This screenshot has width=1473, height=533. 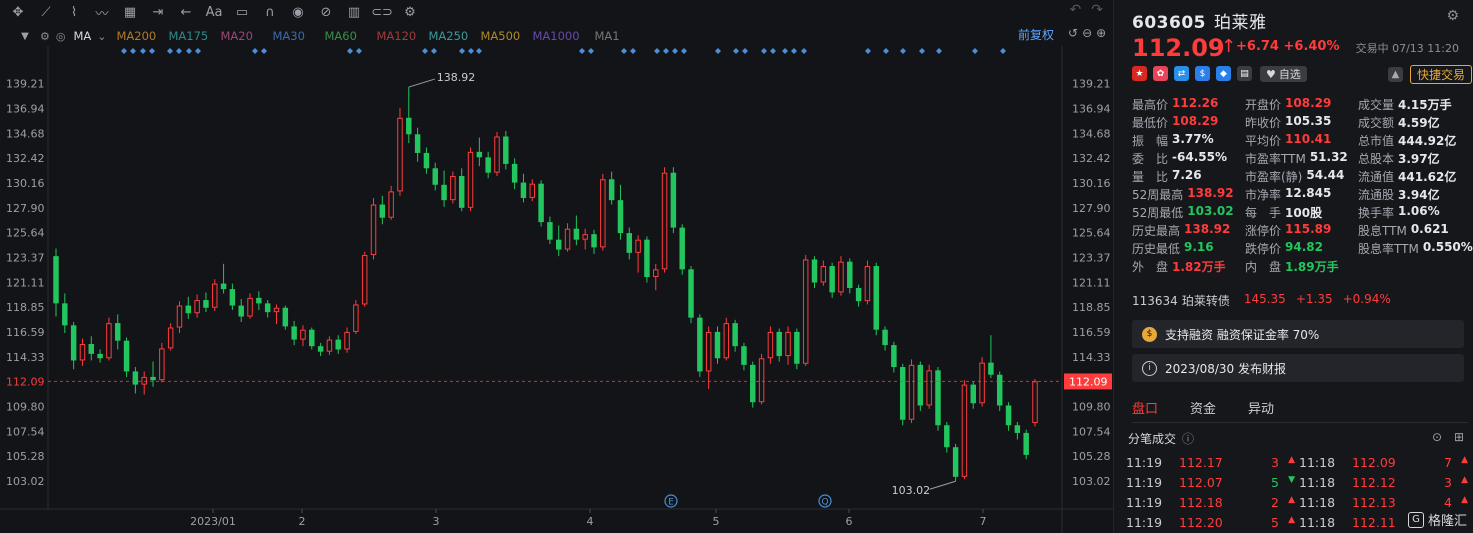 What do you see at coordinates (195, 36) in the screenshot?
I see `ma-line-ma175: MA175` at bounding box center [195, 36].